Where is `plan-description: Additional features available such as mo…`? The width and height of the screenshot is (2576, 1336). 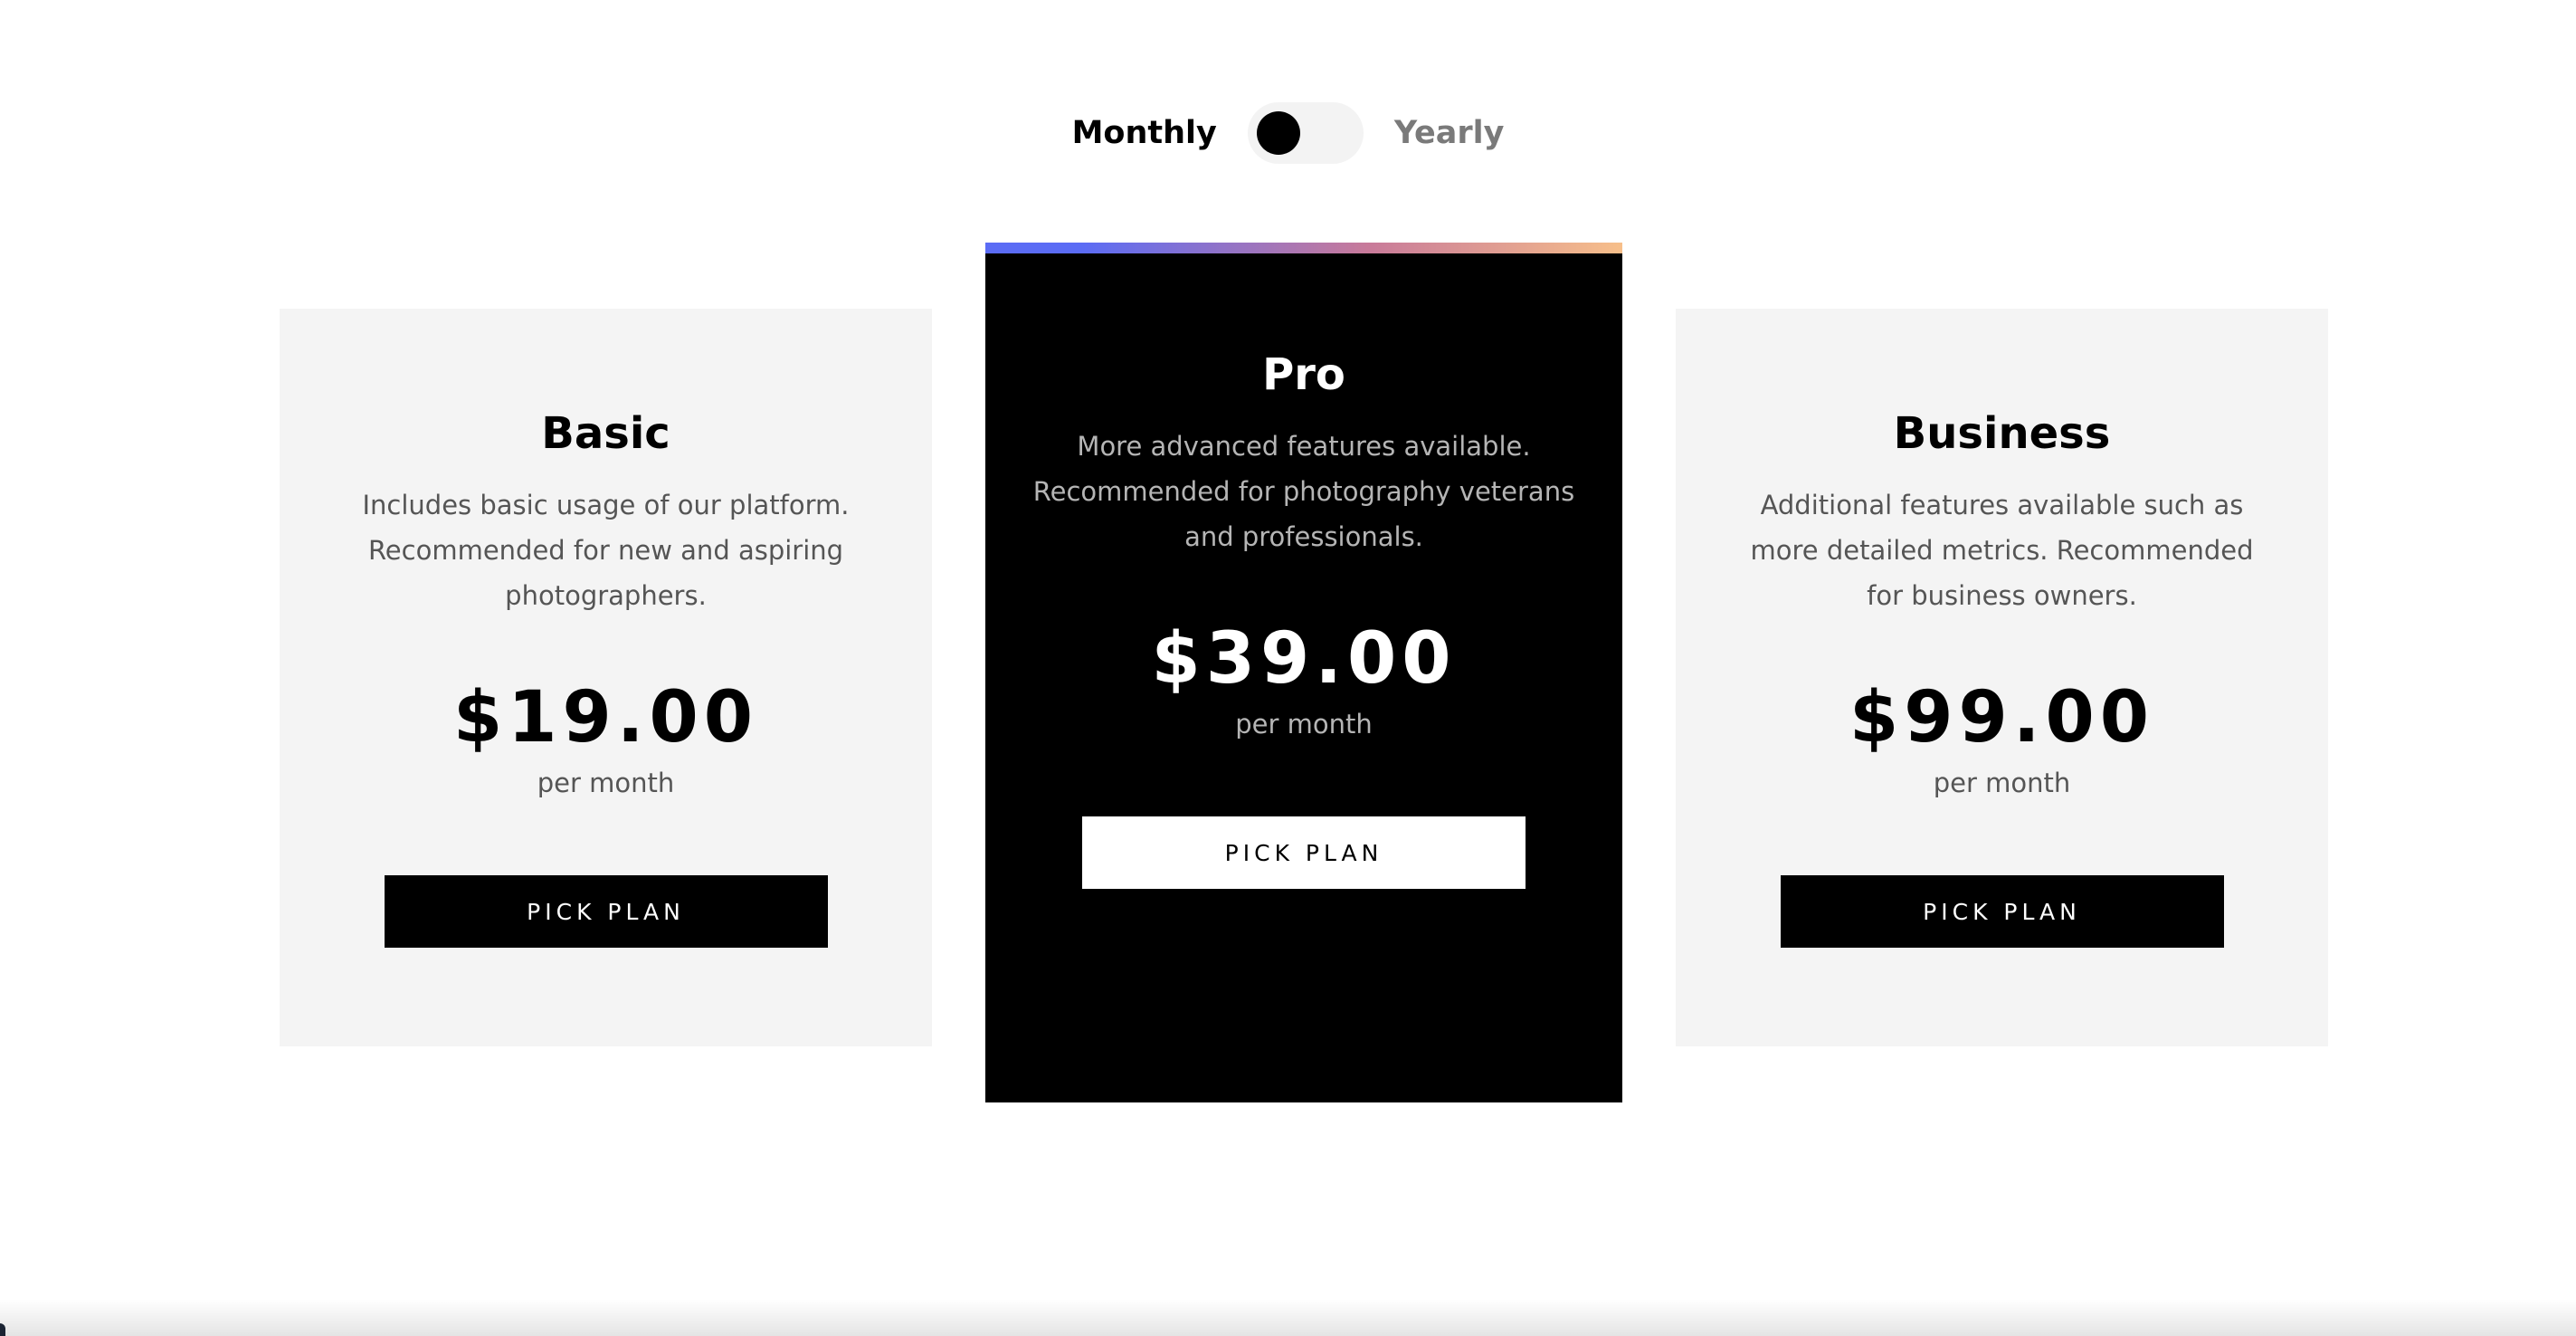 plan-description: Additional features available such as mo… is located at coordinates (2002, 551).